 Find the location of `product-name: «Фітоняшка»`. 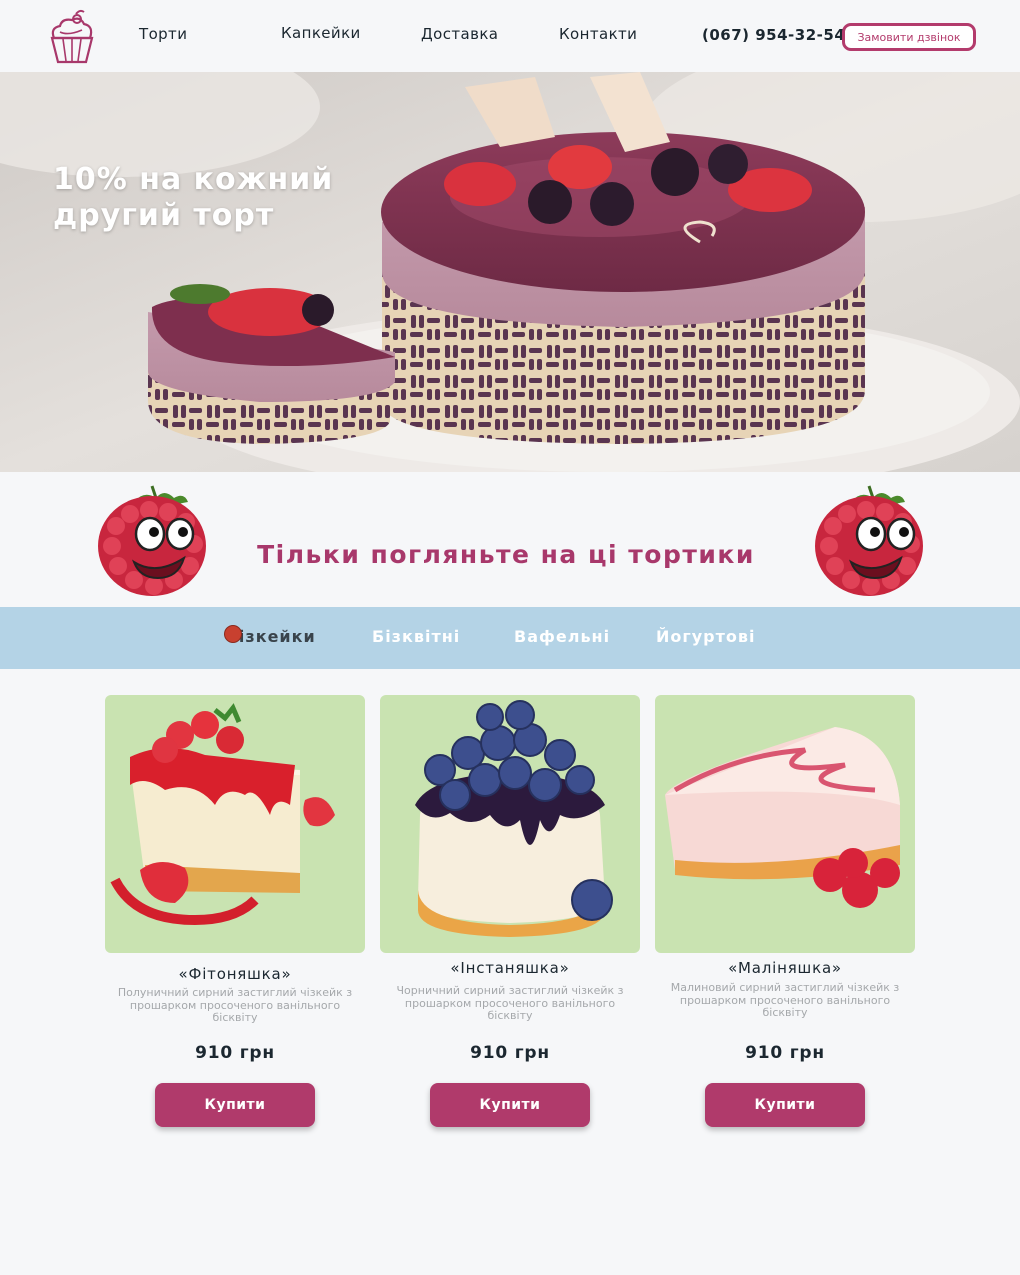

product-name: «Фітоняшка» is located at coordinates (235, 974).